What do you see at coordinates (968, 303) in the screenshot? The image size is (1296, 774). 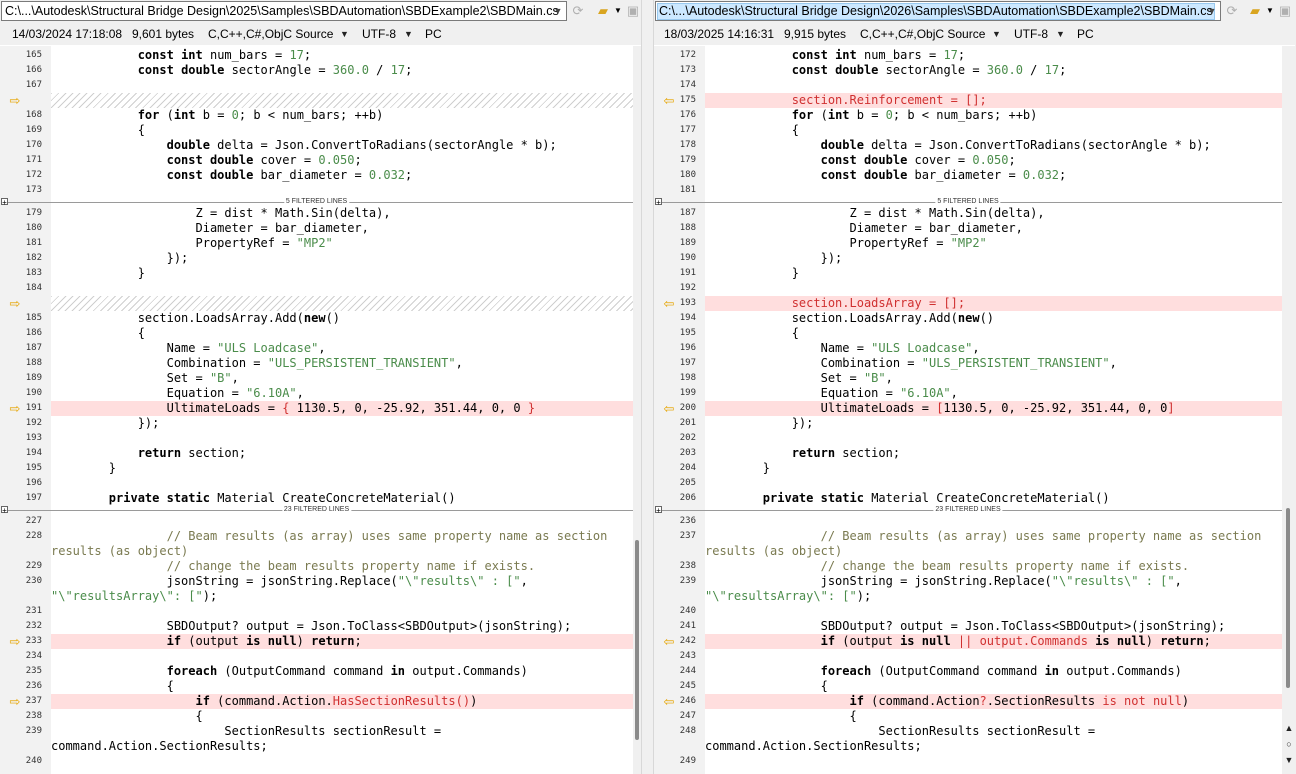 I see `code-line: ⇦ 193 section.LoadsArray = [];` at bounding box center [968, 303].